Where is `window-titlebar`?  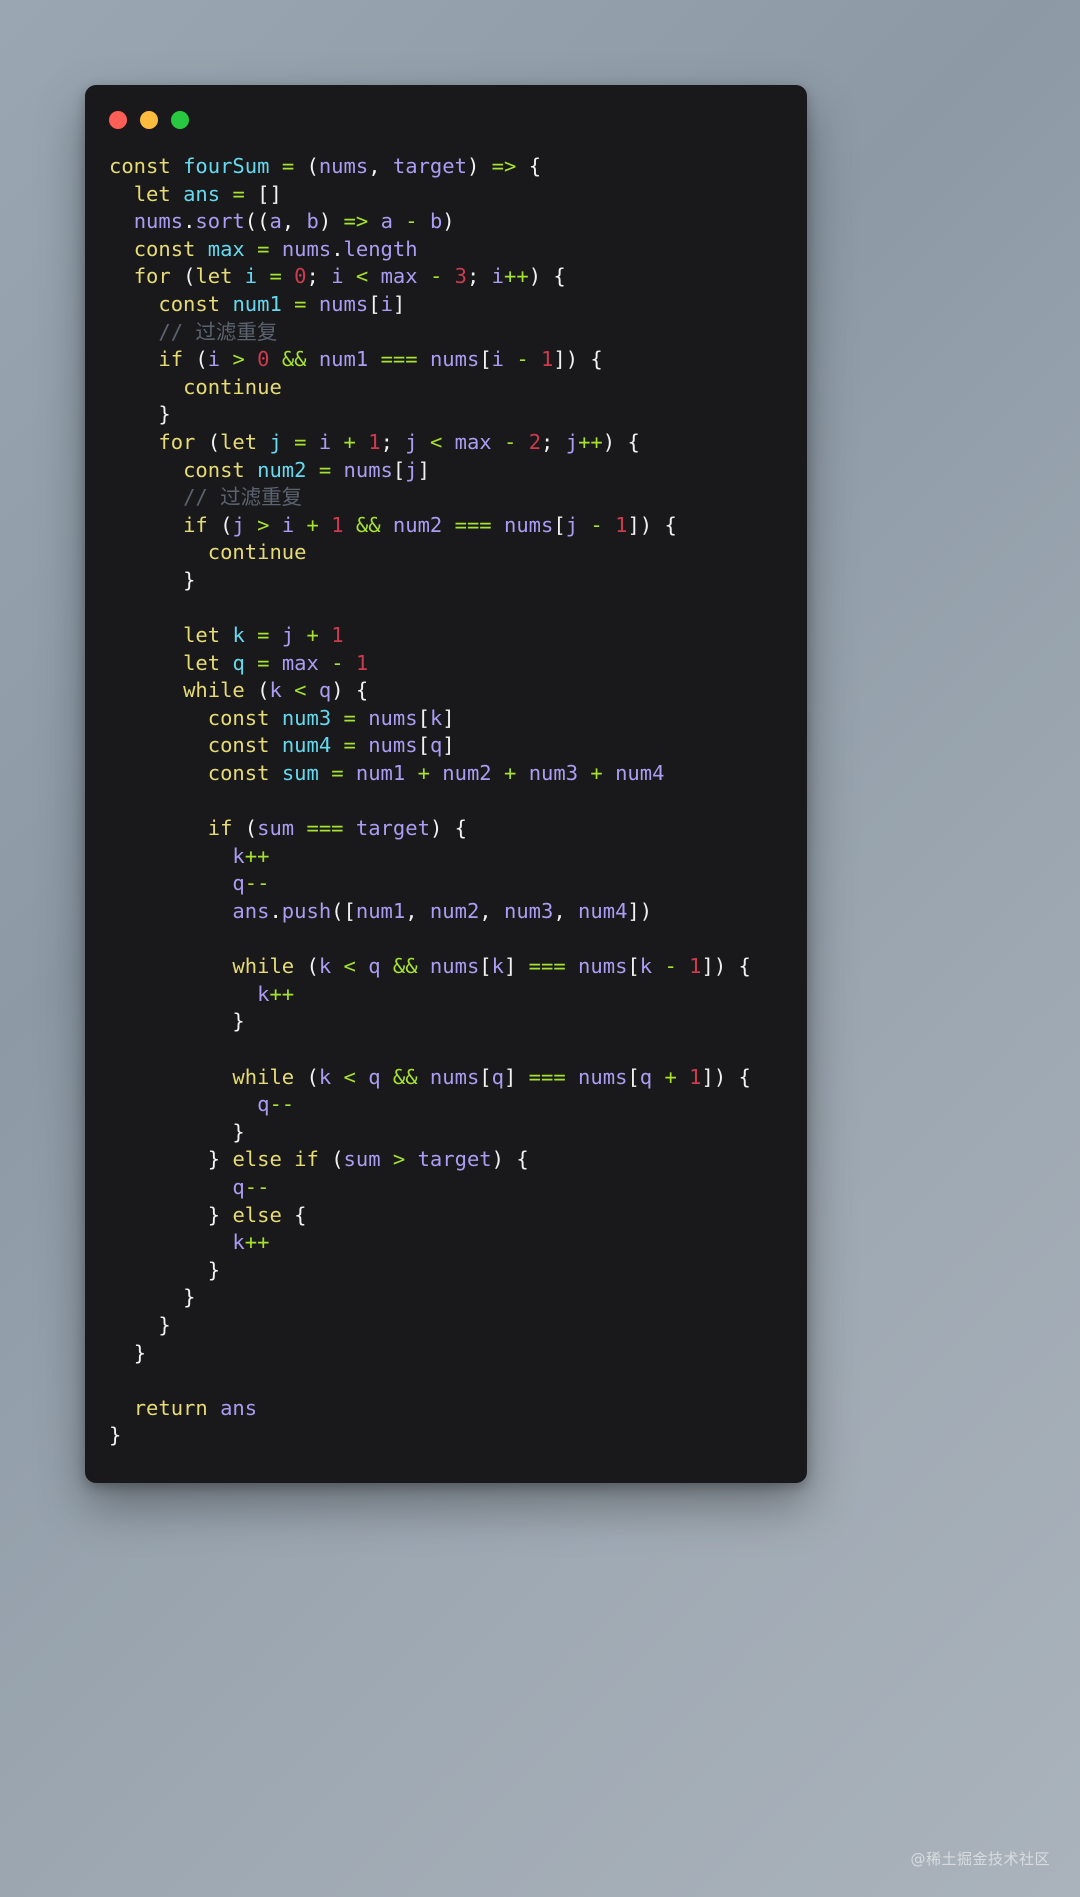
window-titlebar is located at coordinates (446, 116).